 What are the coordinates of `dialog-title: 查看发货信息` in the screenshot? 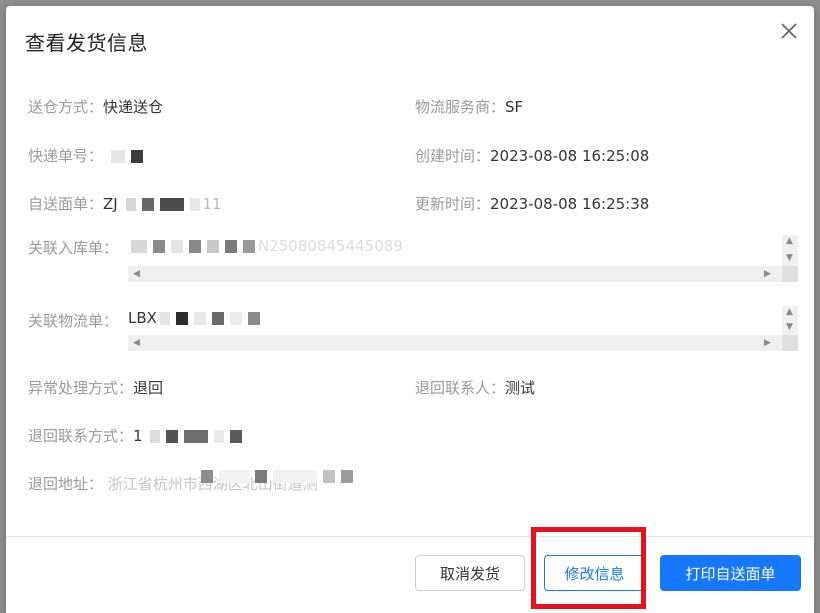 It's located at (86, 43).